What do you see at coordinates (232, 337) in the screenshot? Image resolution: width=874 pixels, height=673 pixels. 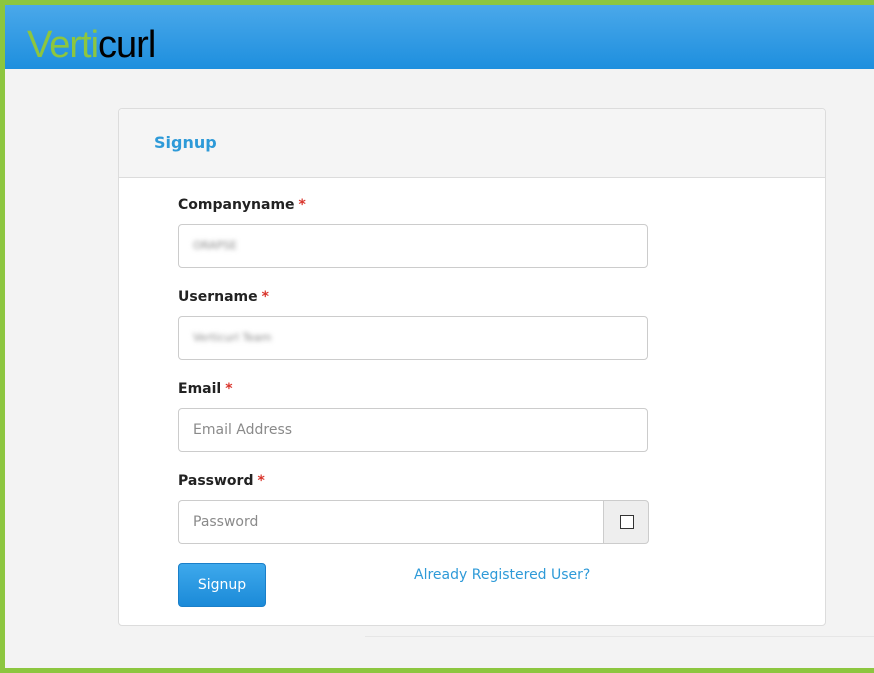 I see `username-value: Verticurl Team` at bounding box center [232, 337].